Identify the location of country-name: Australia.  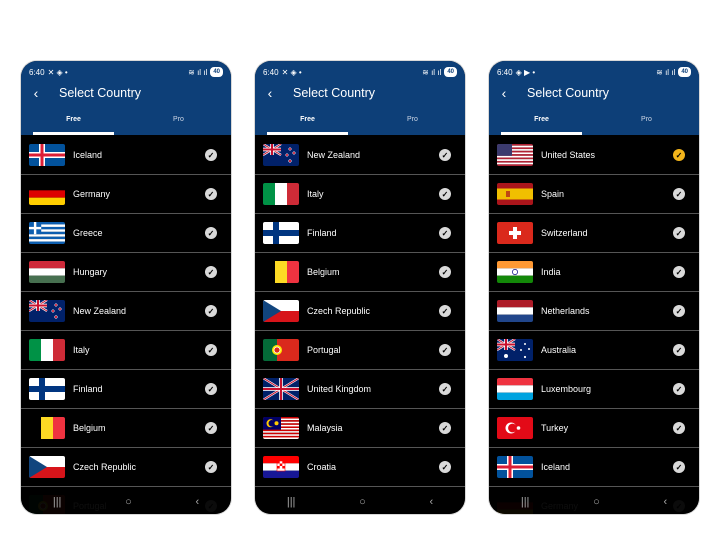
(559, 350).